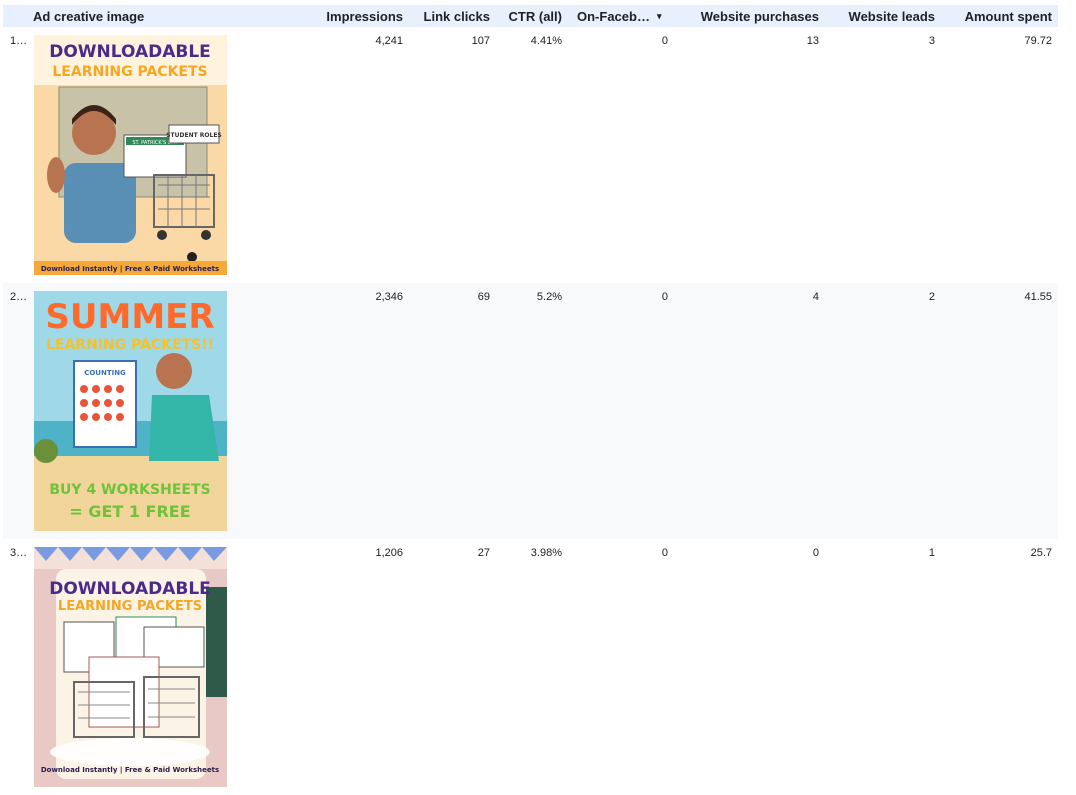  What do you see at coordinates (364, 16) in the screenshot?
I see `col-impressions: Impressions` at bounding box center [364, 16].